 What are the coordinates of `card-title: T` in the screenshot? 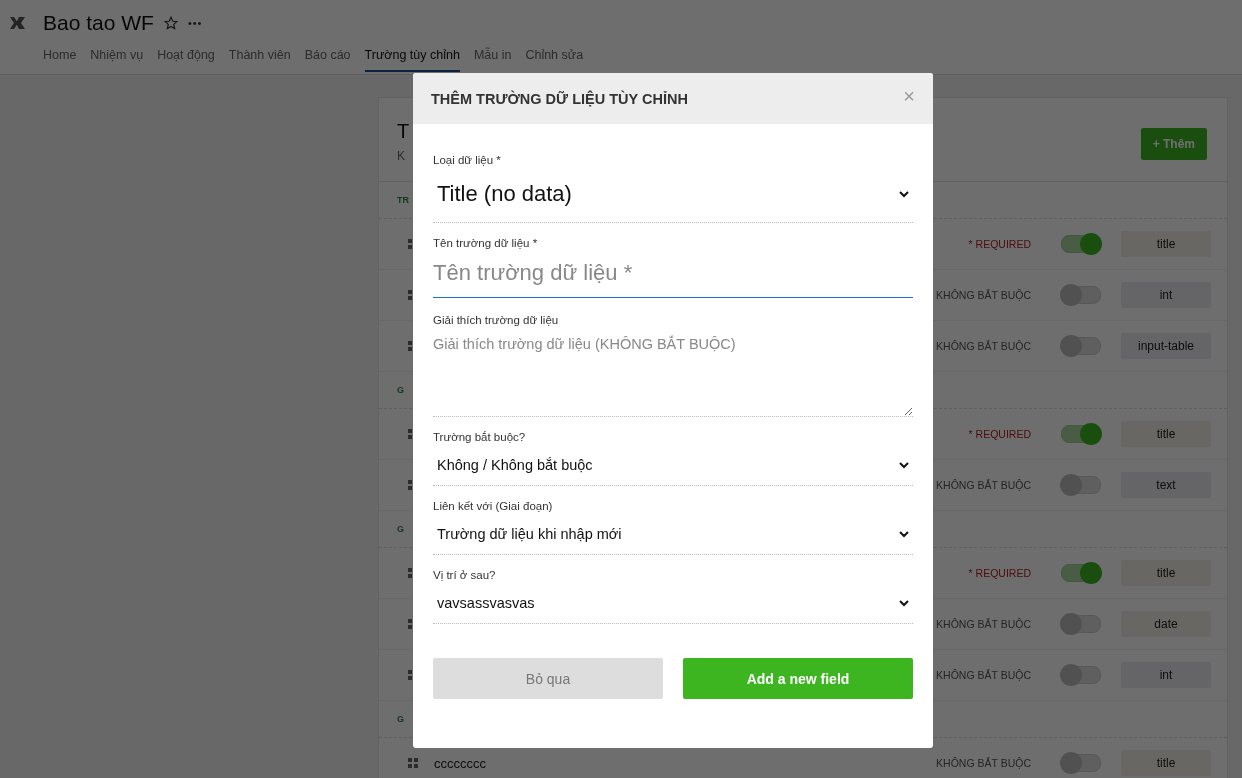 It's located at (403, 131).